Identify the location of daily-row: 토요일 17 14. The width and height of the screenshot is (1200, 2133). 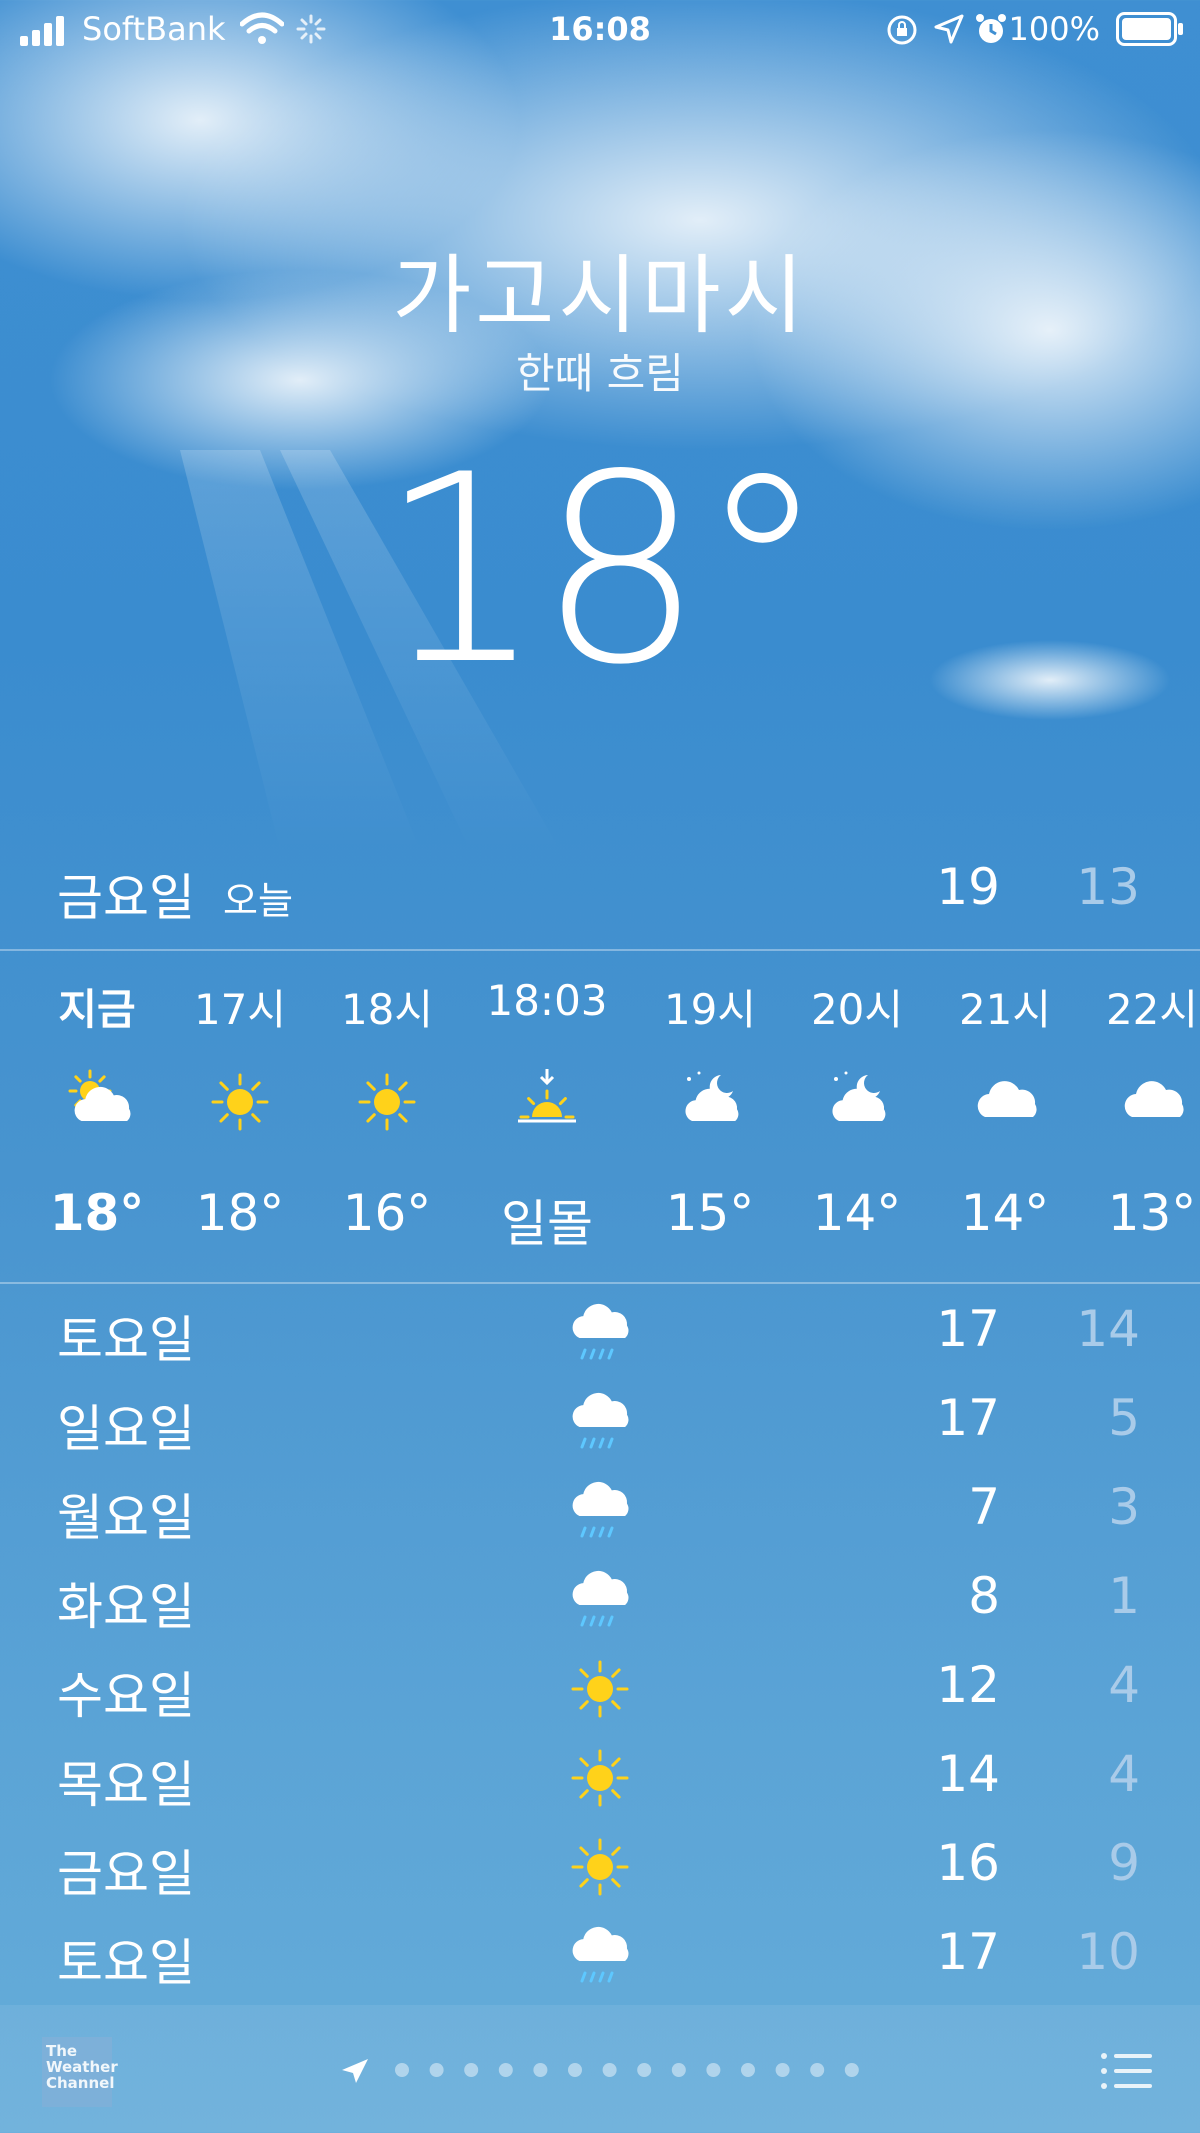
(600, 1334).